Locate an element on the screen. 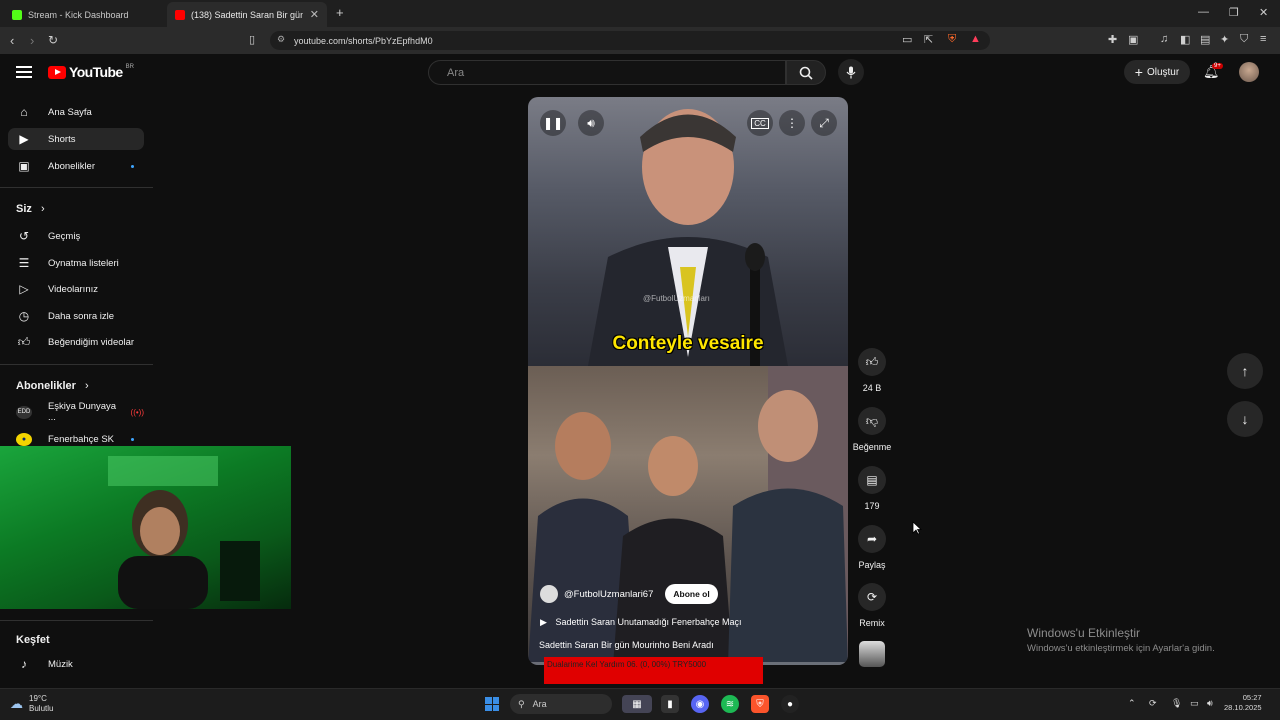 The image size is (1280, 720). video-frame-speaker is located at coordinates (688, 231).